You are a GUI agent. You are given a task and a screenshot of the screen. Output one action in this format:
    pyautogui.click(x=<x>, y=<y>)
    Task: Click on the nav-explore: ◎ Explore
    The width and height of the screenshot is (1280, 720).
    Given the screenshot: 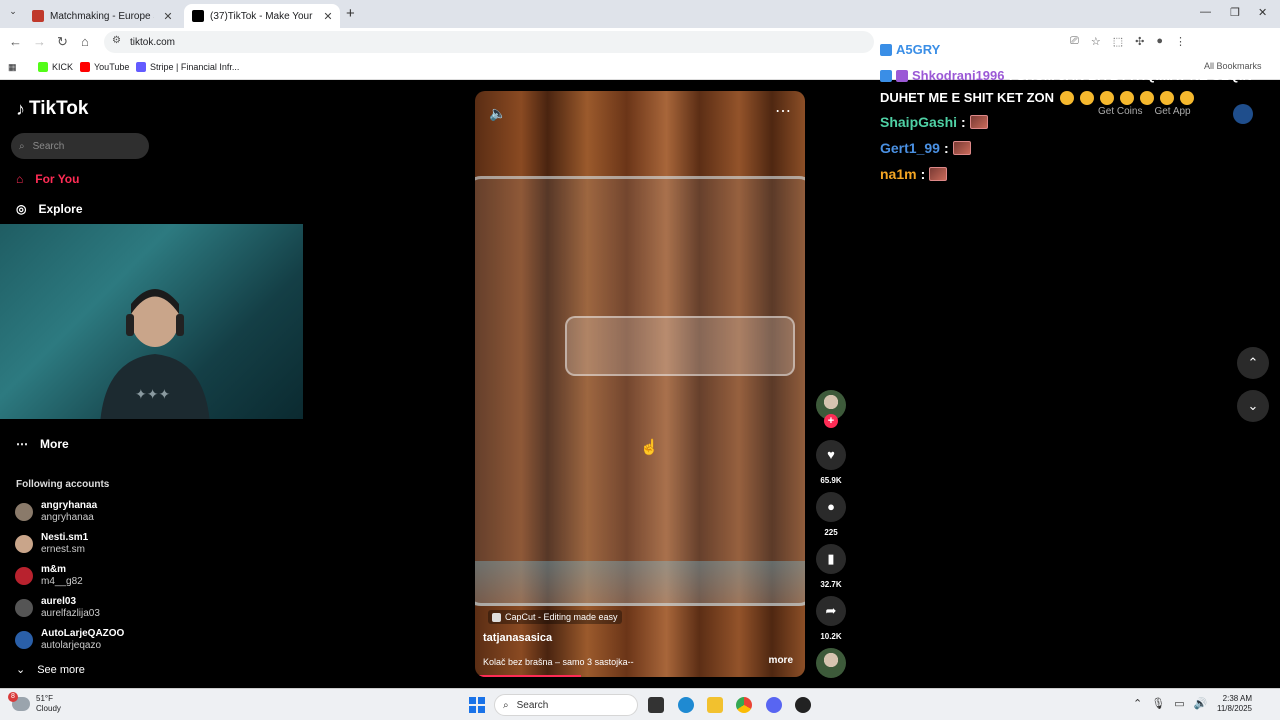 What is the action you would take?
    pyautogui.click(x=49, y=209)
    